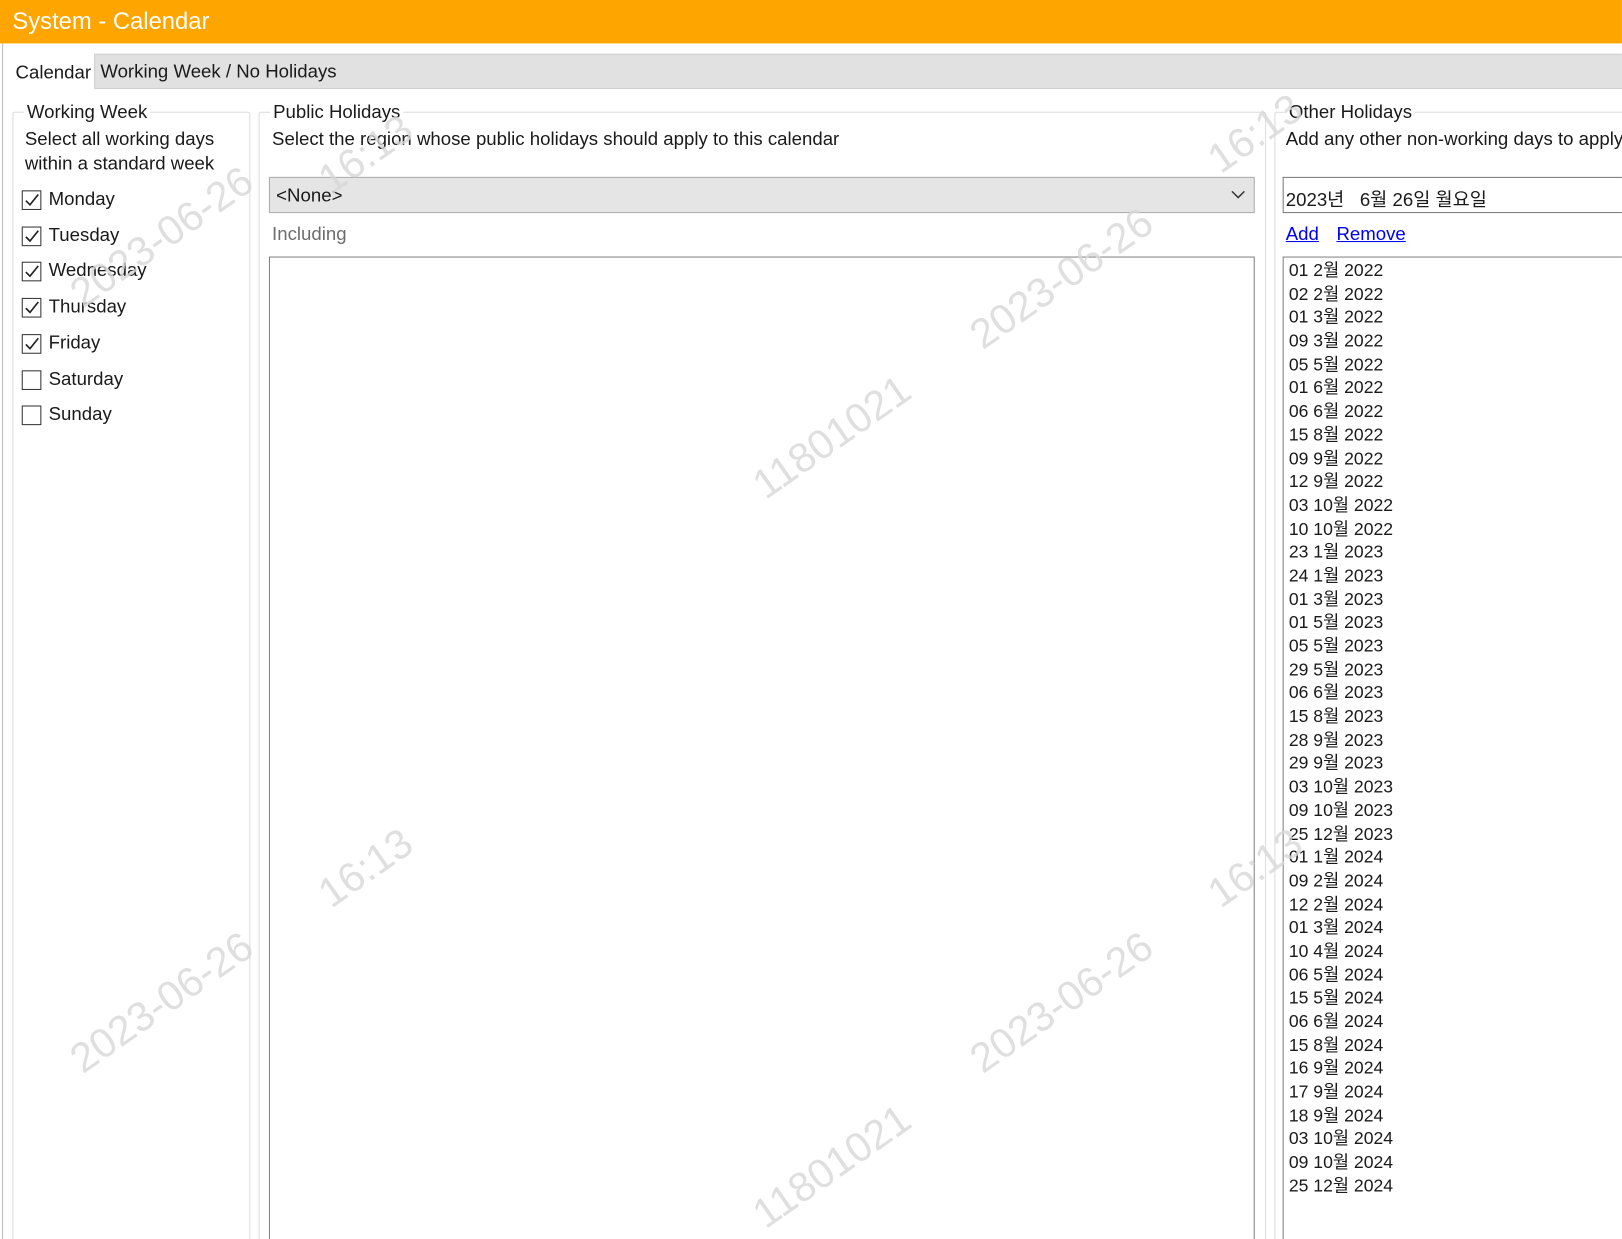  I want to click on date-picker: 2023년 6월 26일 월요일, so click(1452, 195).